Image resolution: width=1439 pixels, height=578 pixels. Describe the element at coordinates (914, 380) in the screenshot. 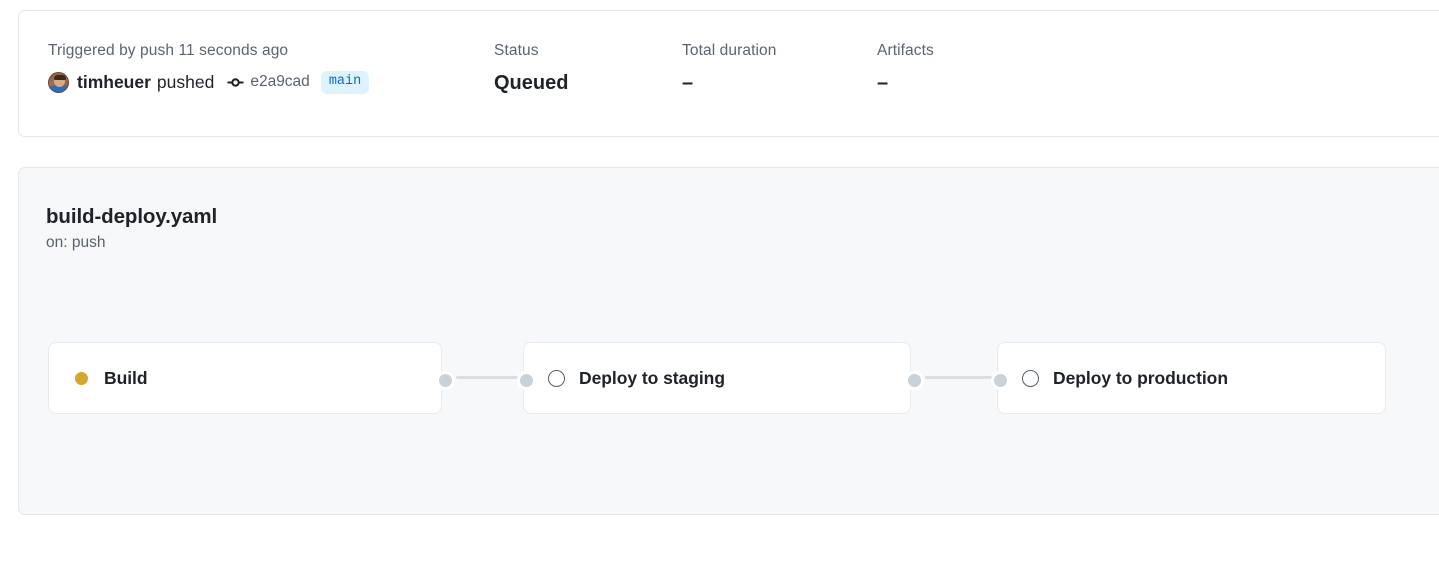

I see `connector-dot-staging-output` at that location.